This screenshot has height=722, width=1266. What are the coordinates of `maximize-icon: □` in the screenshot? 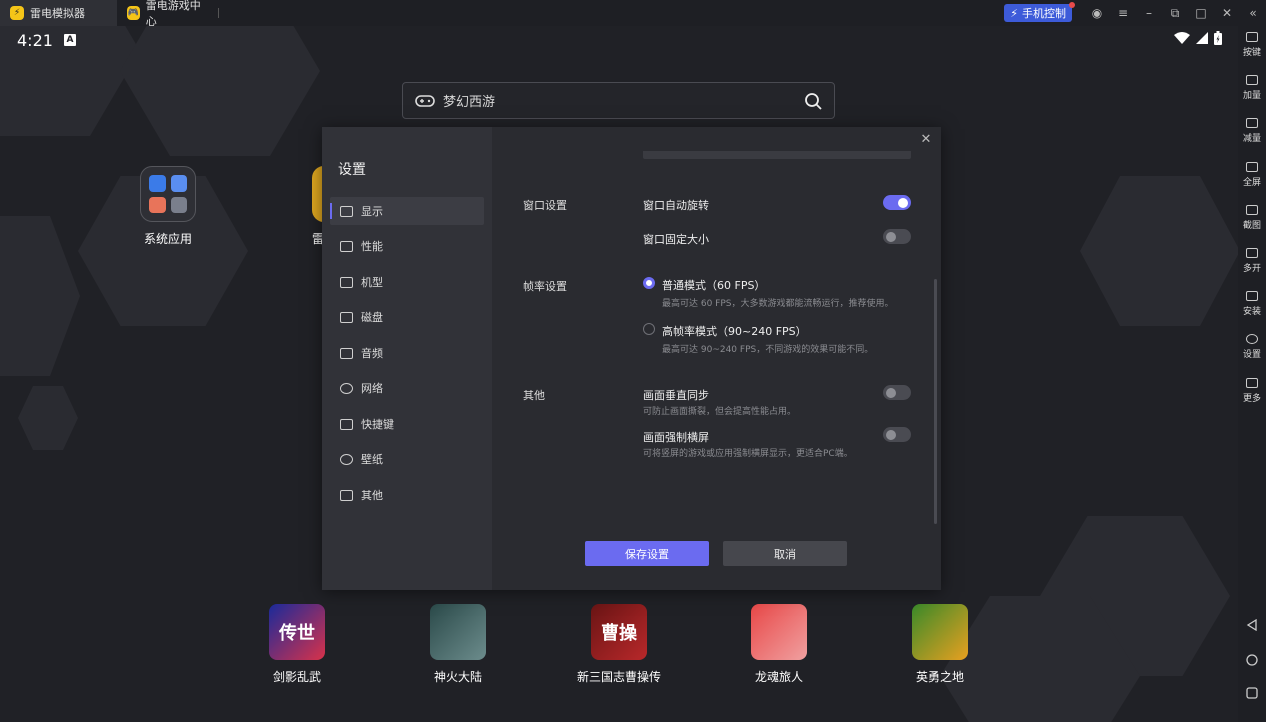 It's located at (1201, 13).